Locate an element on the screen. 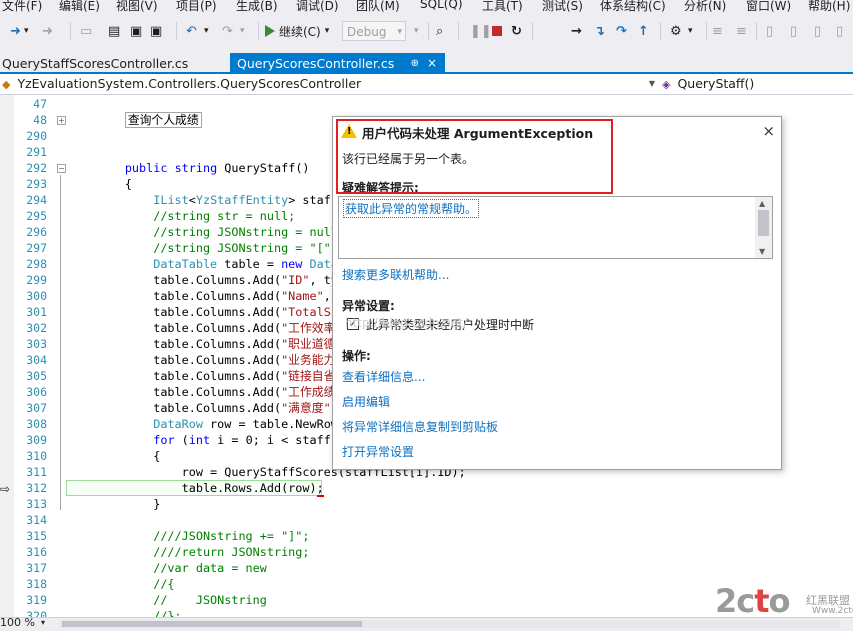 Image resolution: width=853 pixels, height=631 pixels. menu-sql: SQL(Q) is located at coordinates (441, 5).